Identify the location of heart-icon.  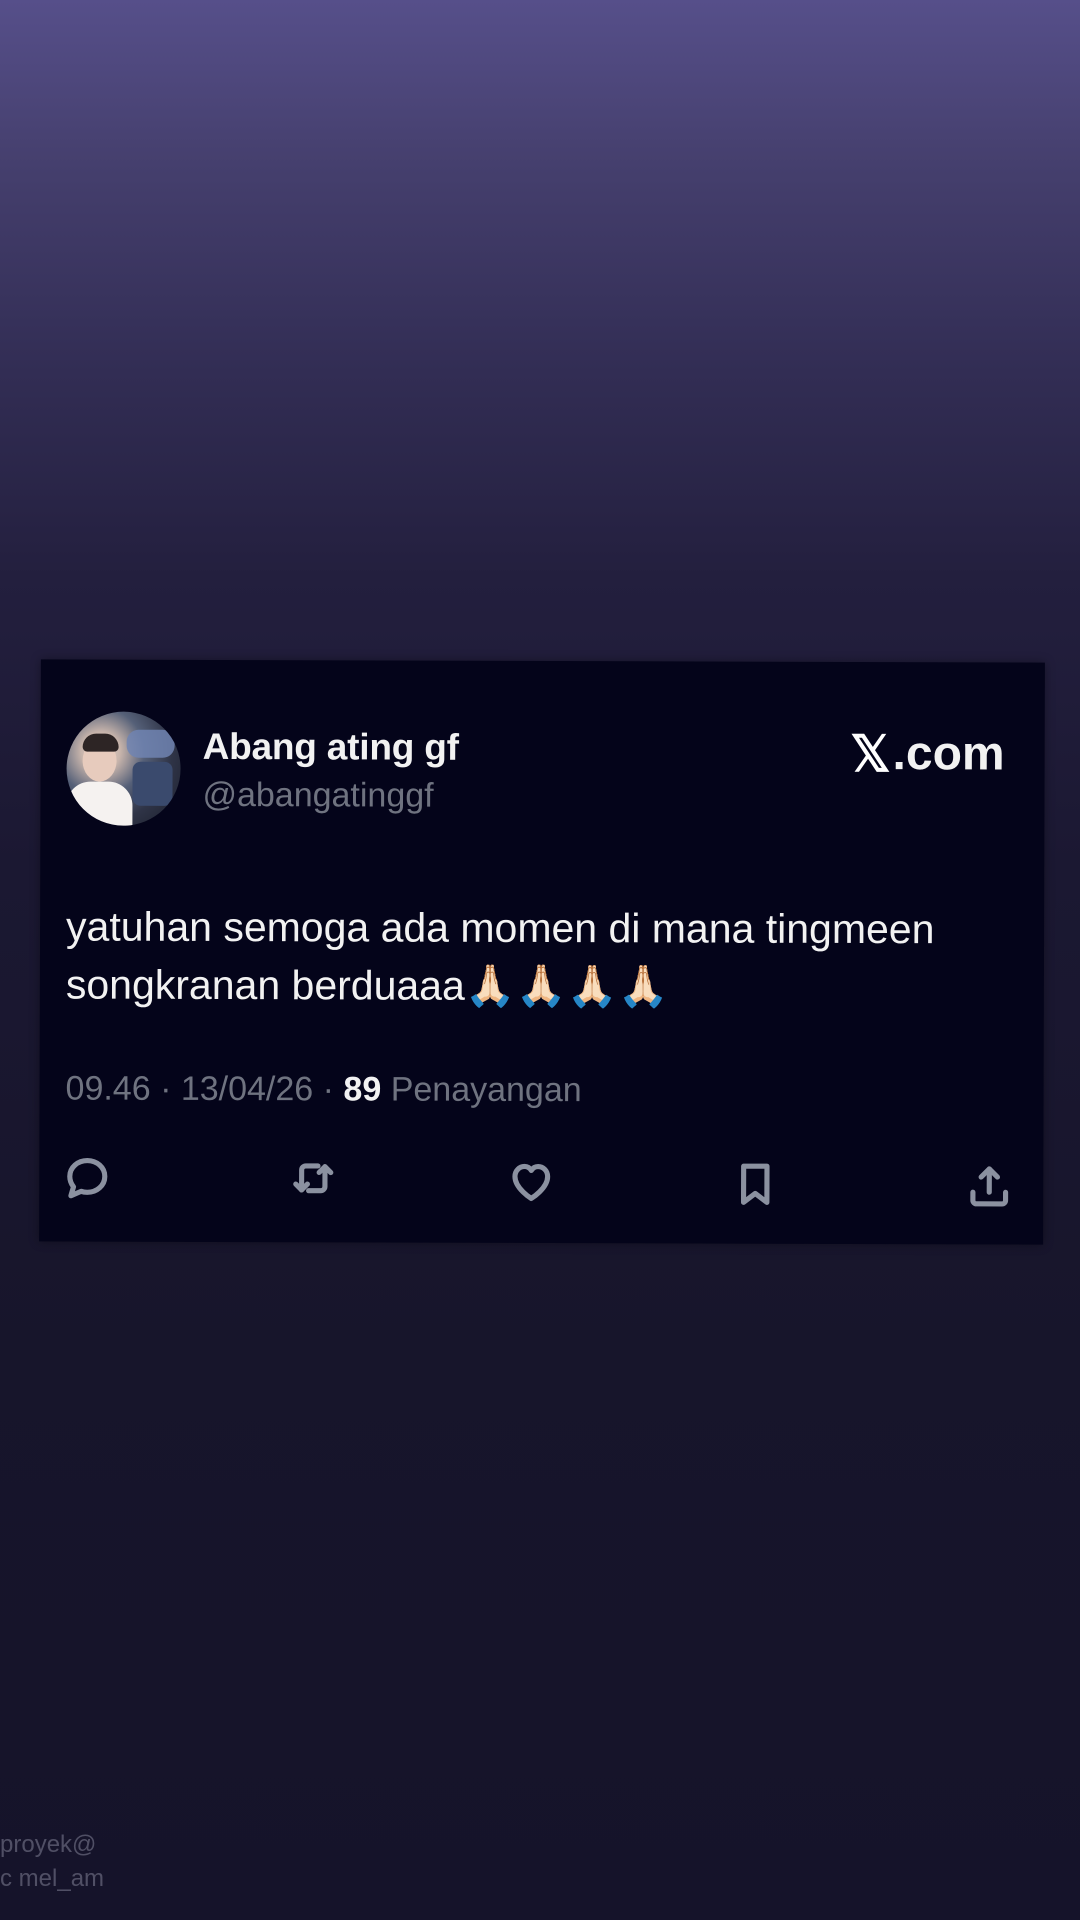
(531, 1181).